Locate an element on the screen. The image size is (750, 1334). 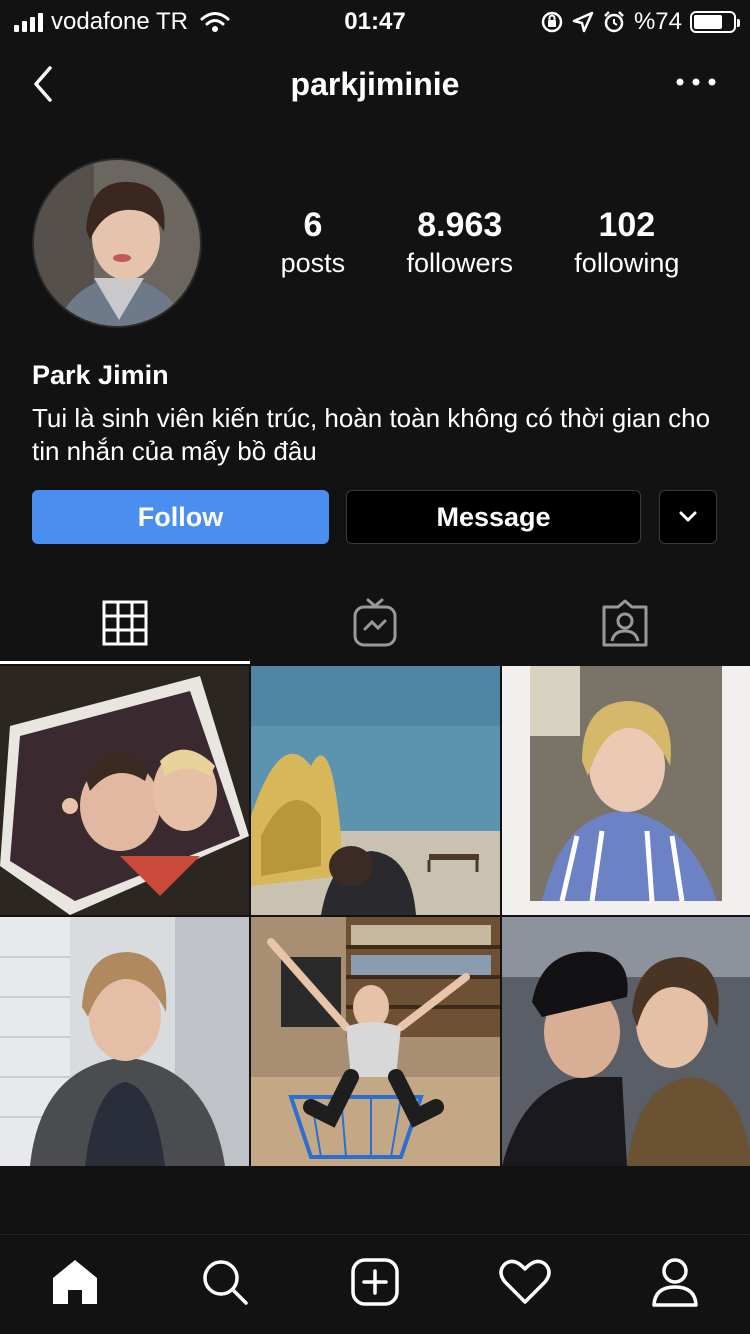
nav-profile is located at coordinates (675, 1282).